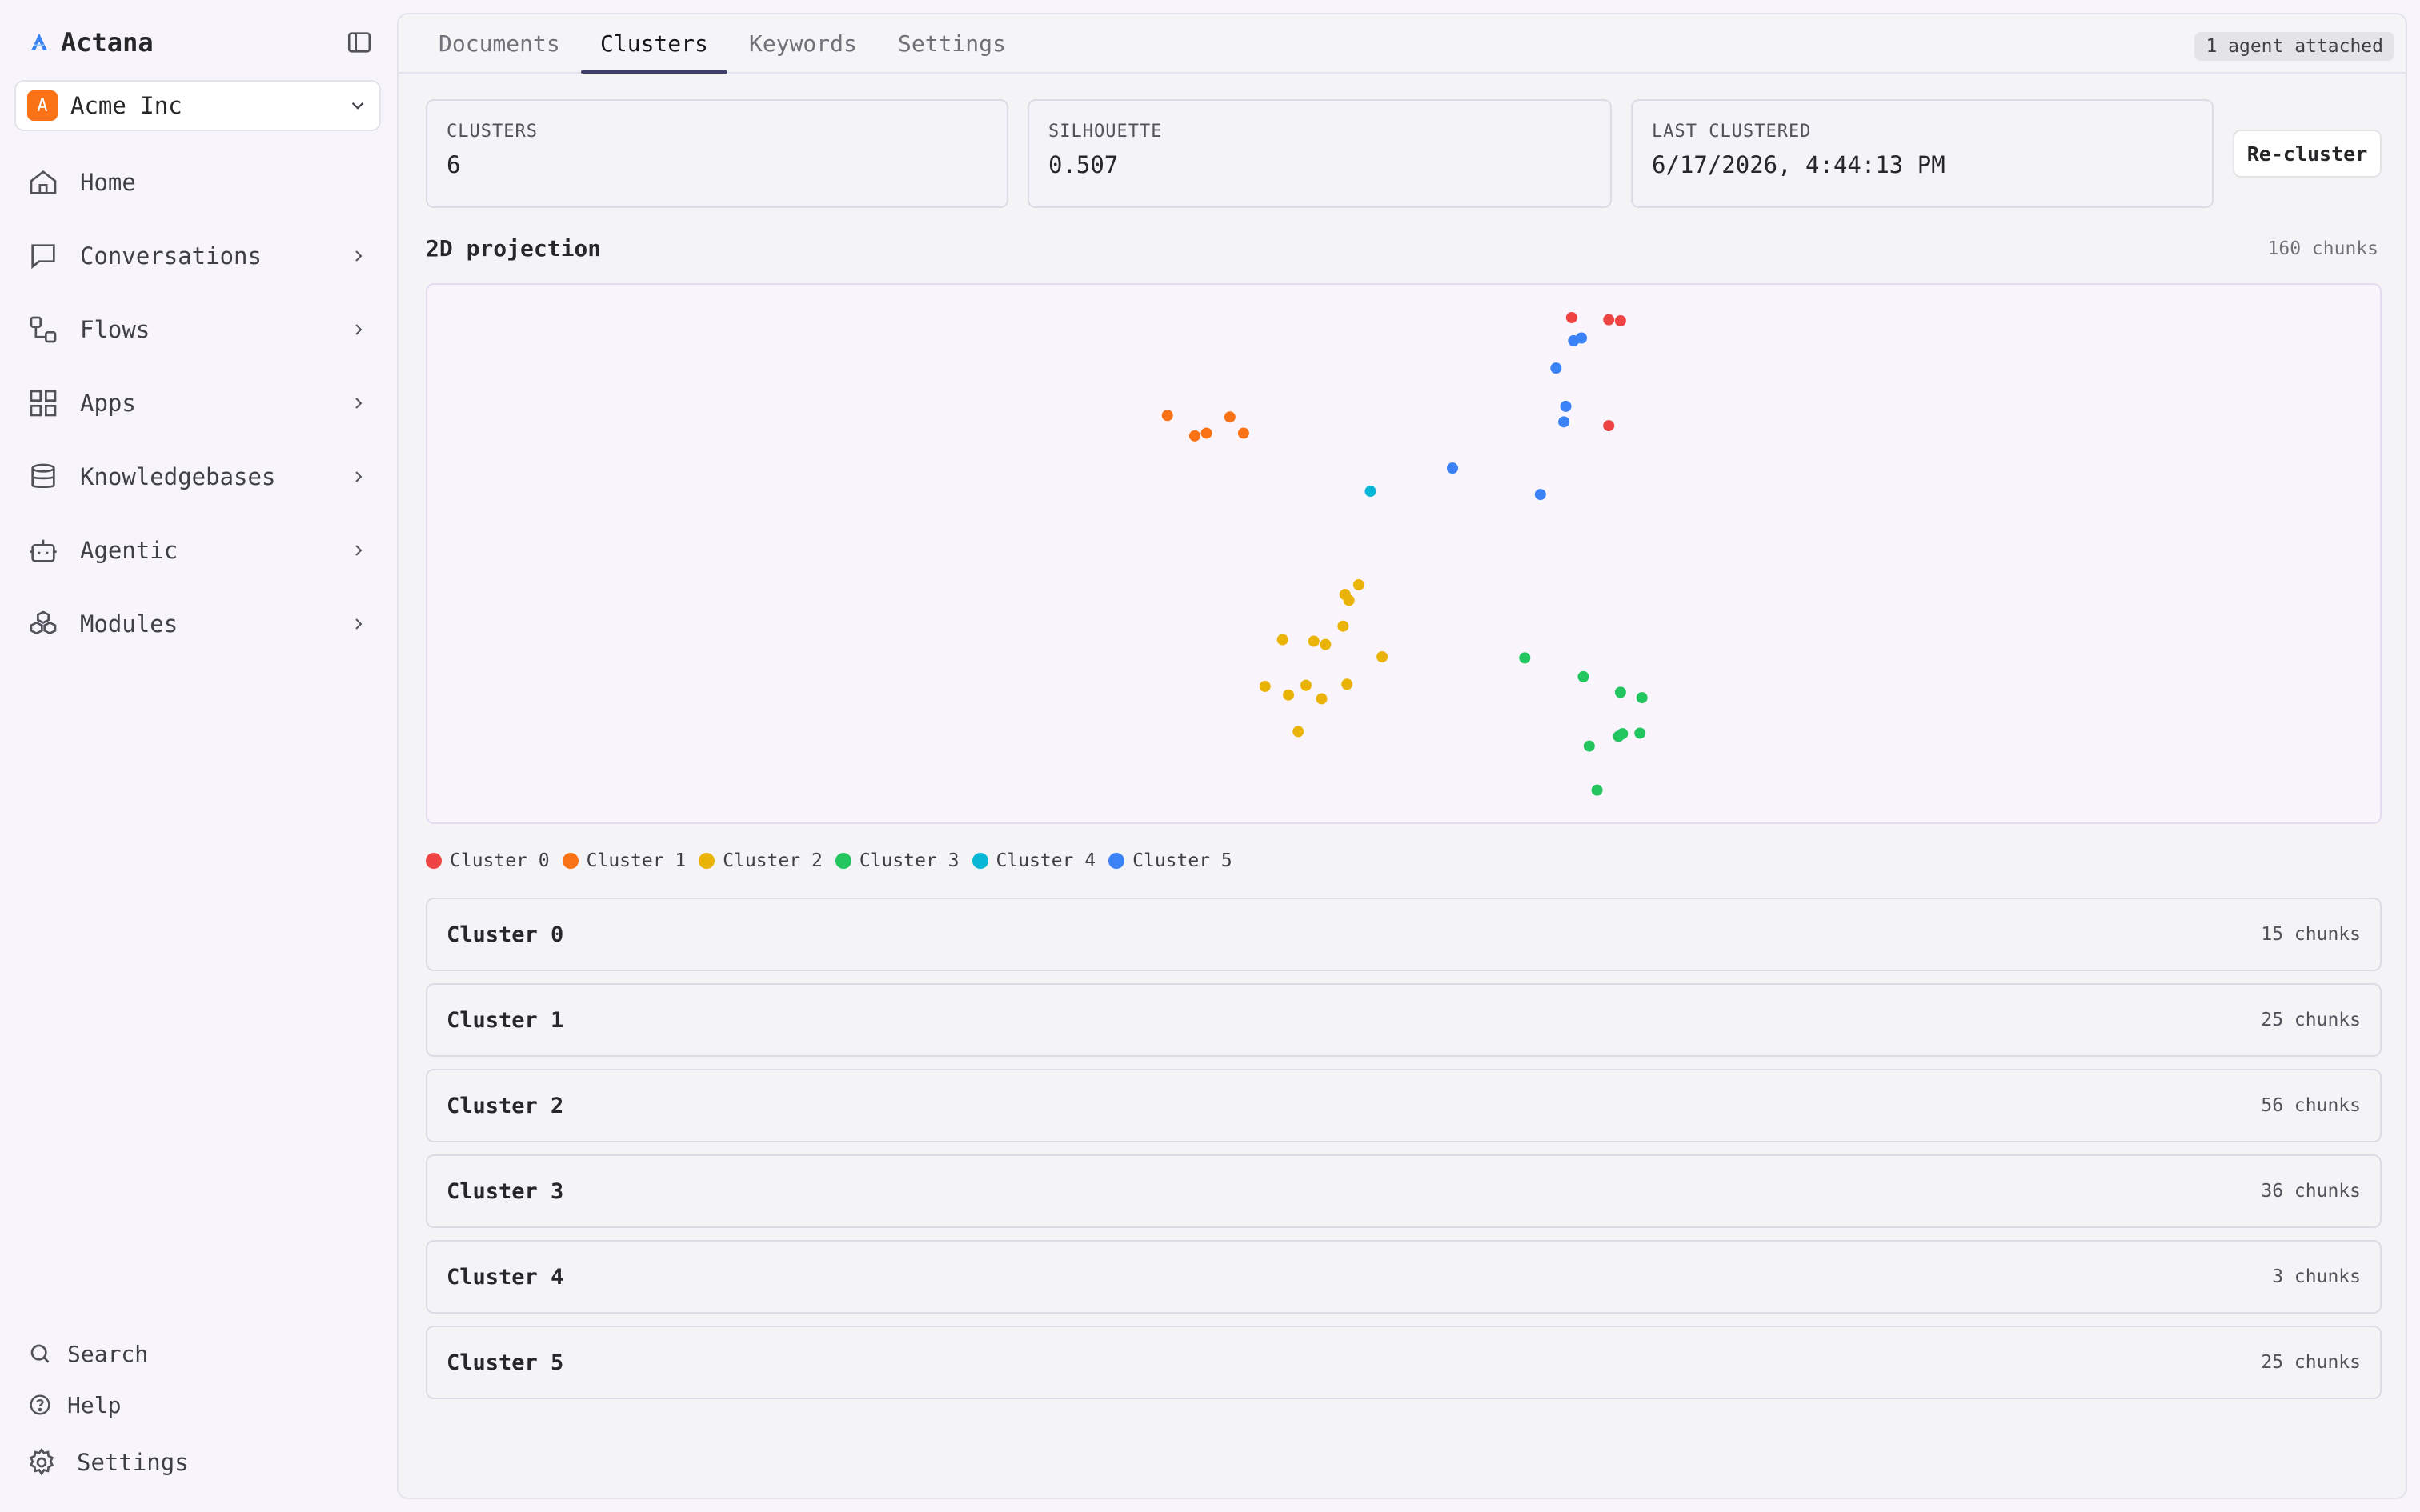 The width and height of the screenshot is (2420, 1512). What do you see at coordinates (203, 1353) in the screenshot?
I see `sidebar-search: Search` at bounding box center [203, 1353].